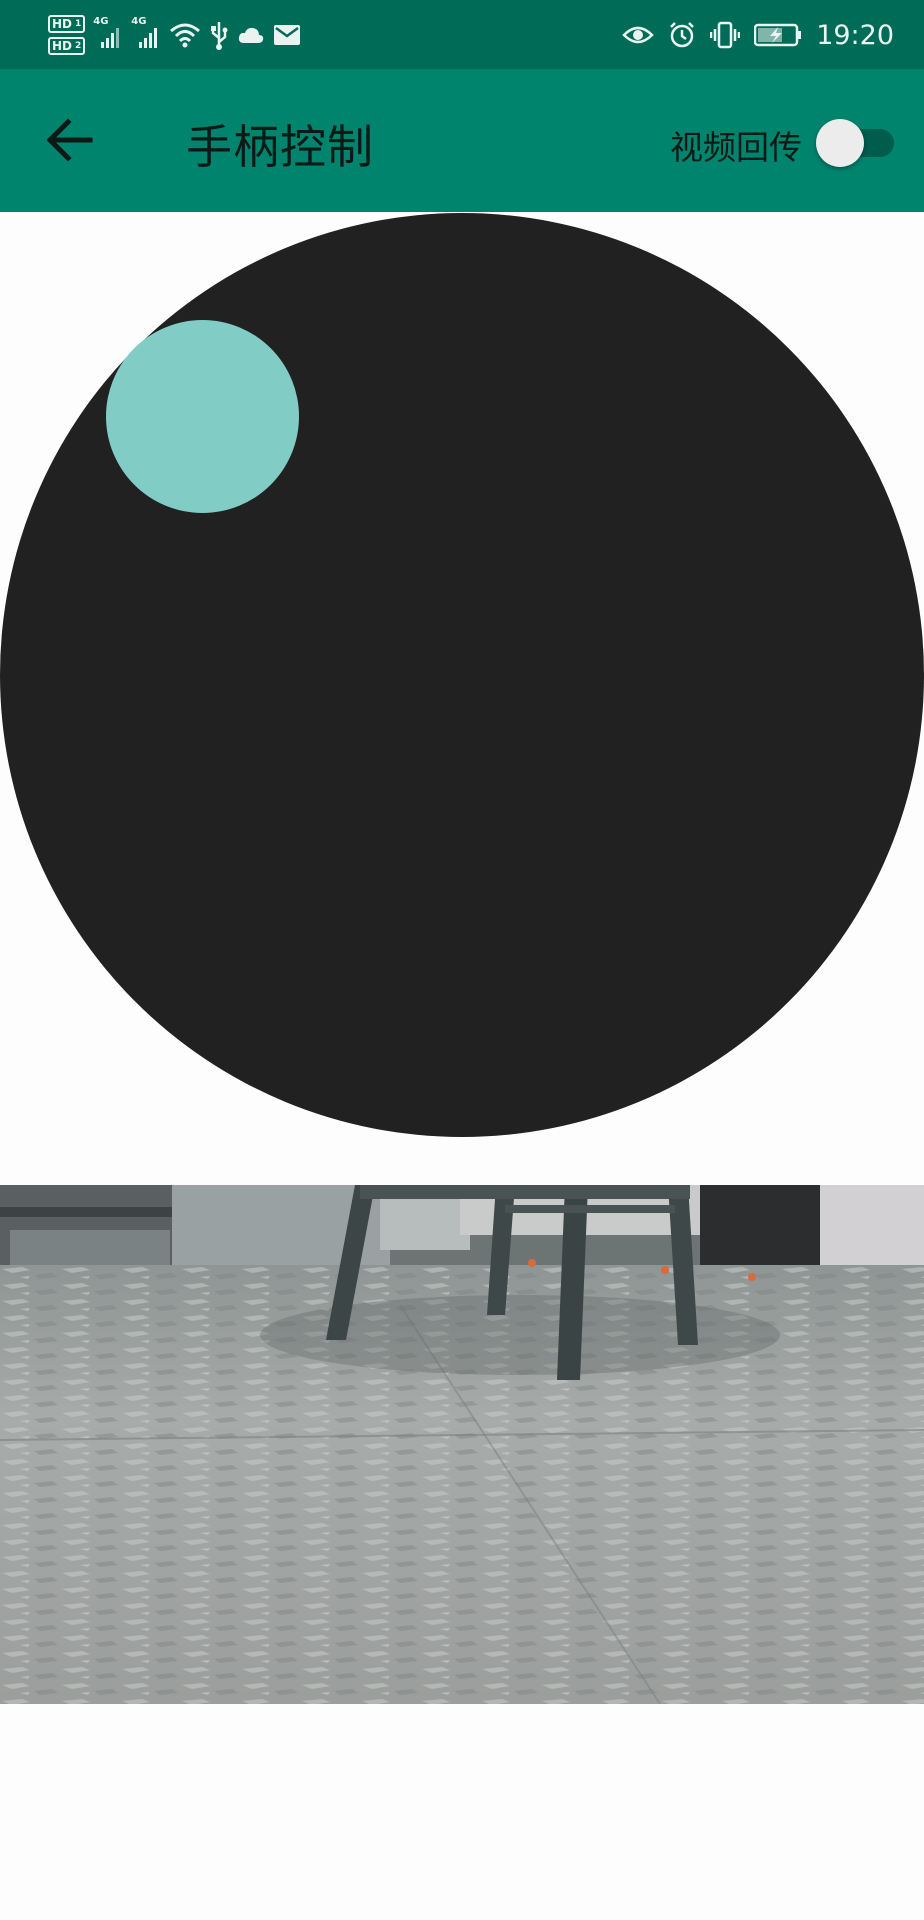  What do you see at coordinates (287, 35) in the screenshot?
I see `mail-icon` at bounding box center [287, 35].